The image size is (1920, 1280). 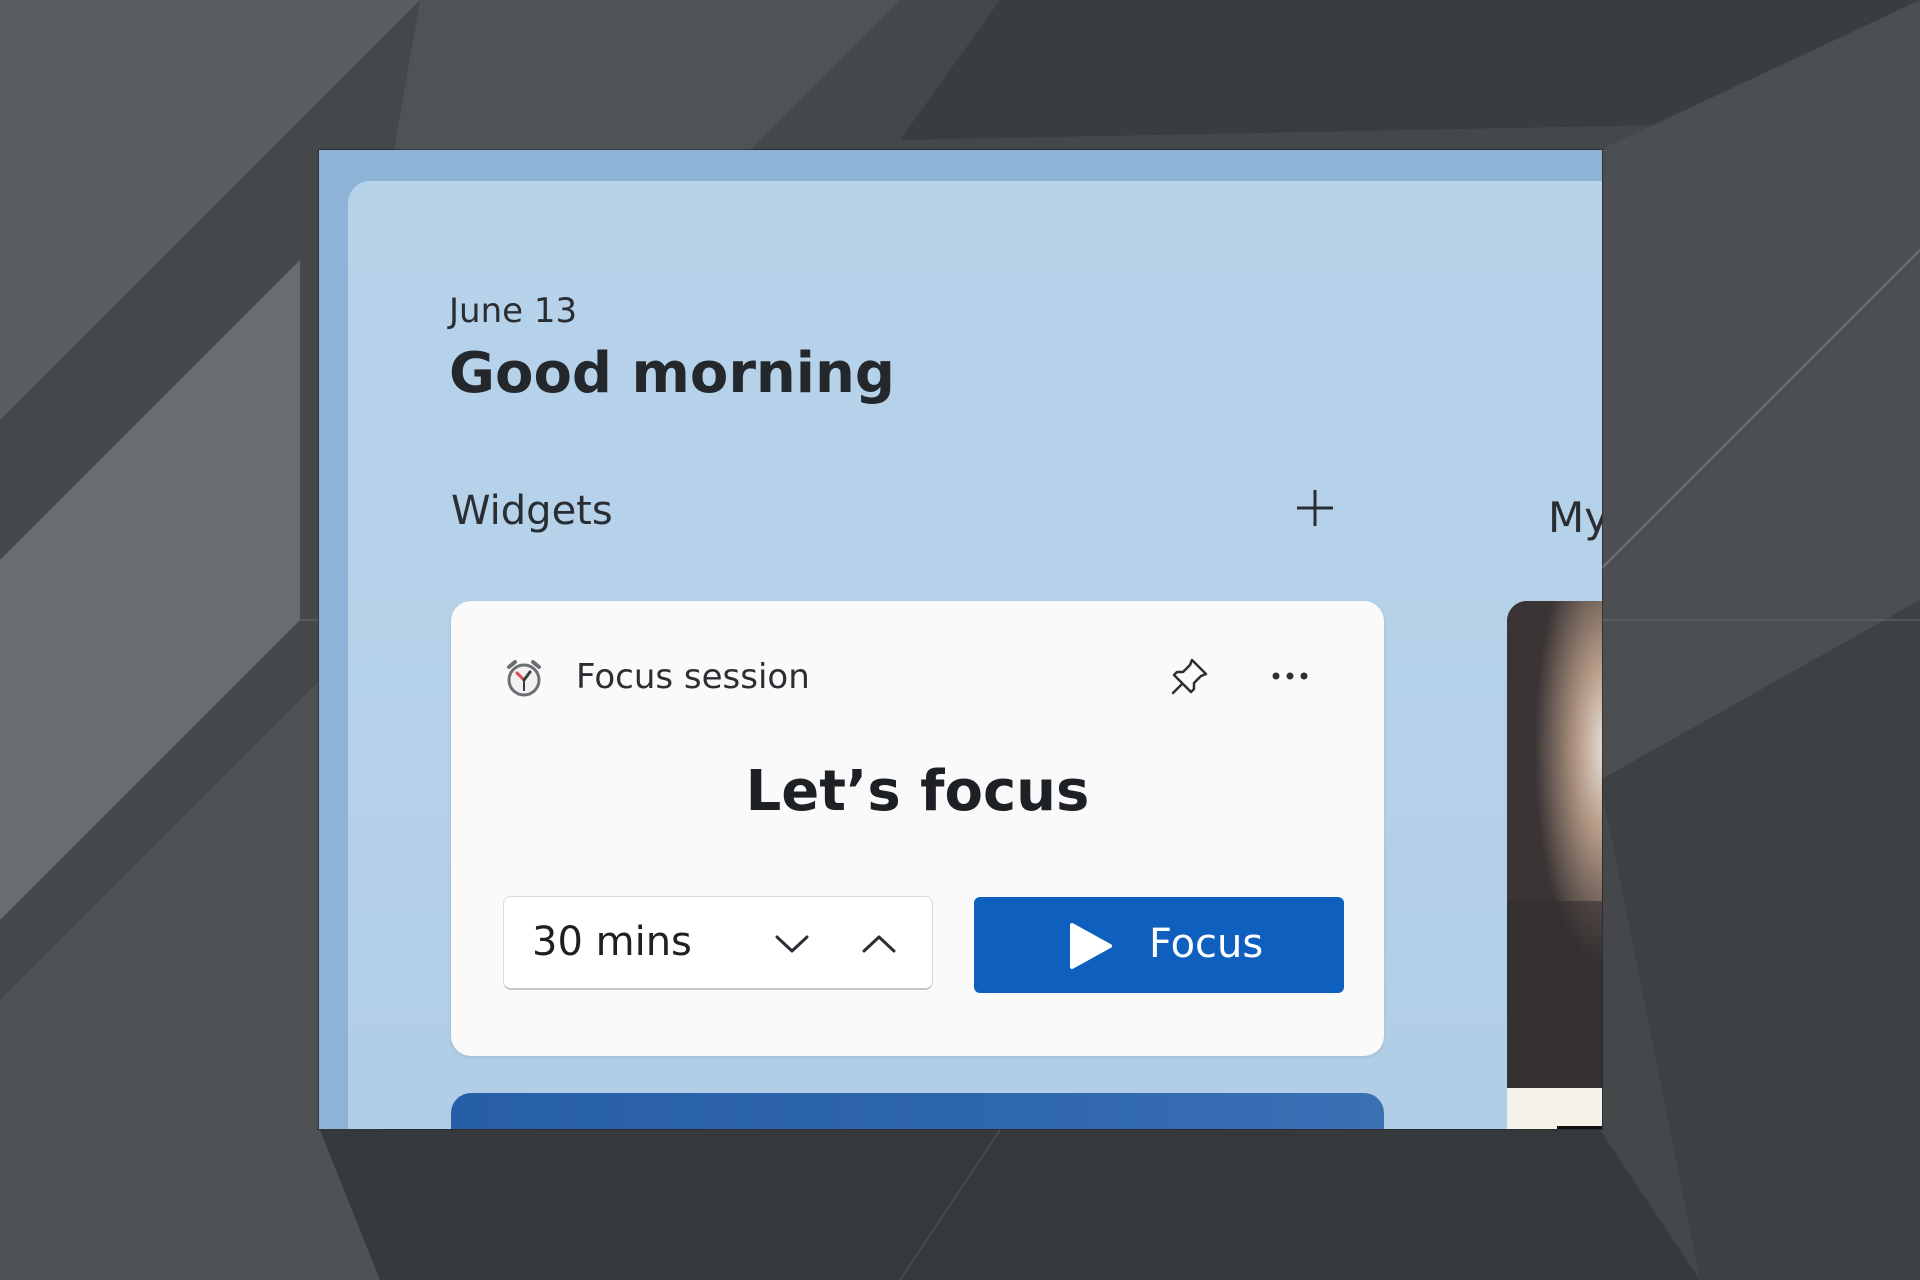 I want to click on pin-icon, so click(x=1189, y=676).